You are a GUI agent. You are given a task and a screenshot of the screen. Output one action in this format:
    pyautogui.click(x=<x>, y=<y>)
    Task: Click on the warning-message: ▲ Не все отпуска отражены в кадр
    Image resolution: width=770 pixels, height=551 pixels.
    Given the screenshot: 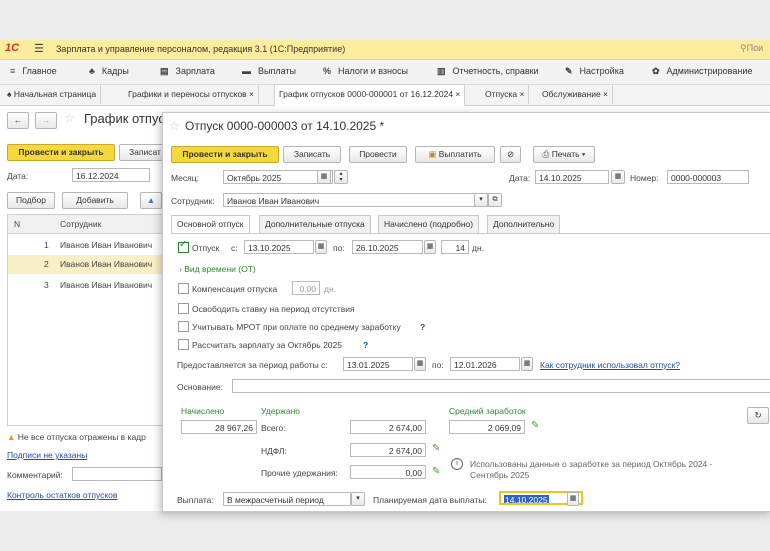 What is the action you would take?
    pyautogui.click(x=76, y=437)
    